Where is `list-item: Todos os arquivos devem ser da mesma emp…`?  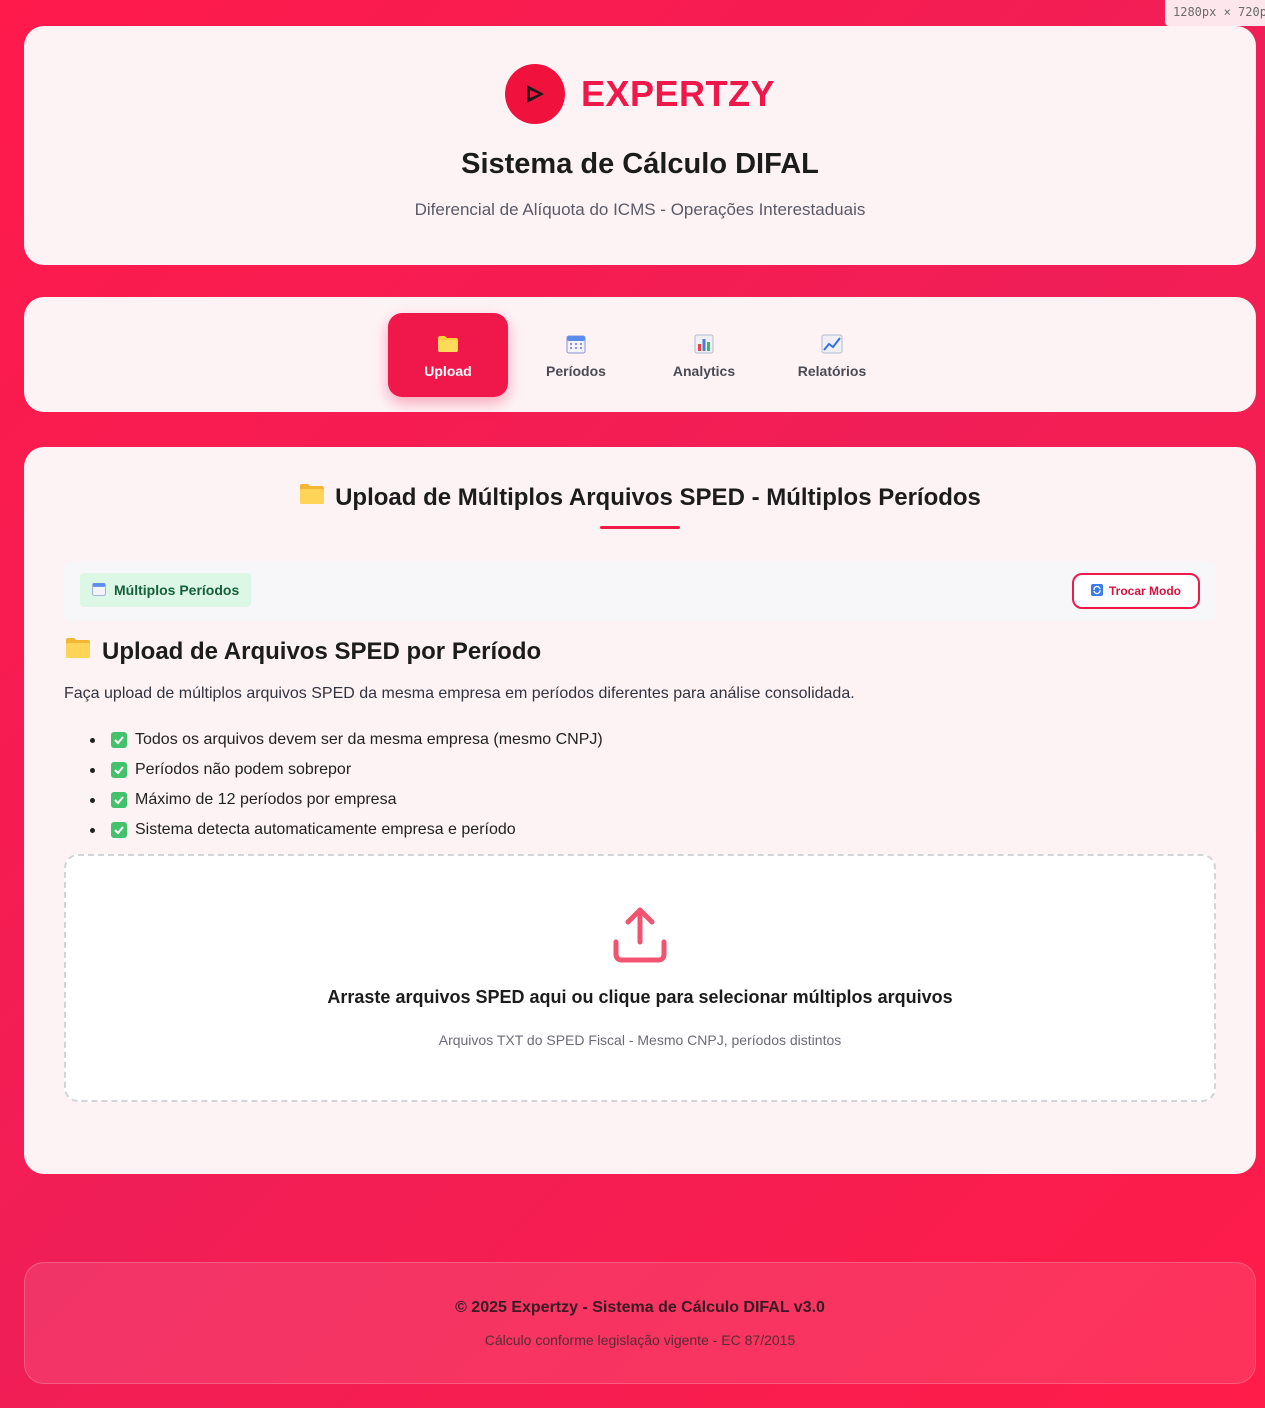
list-item: Todos os arquivos devem ser da mesma emp… is located at coordinates (346, 740).